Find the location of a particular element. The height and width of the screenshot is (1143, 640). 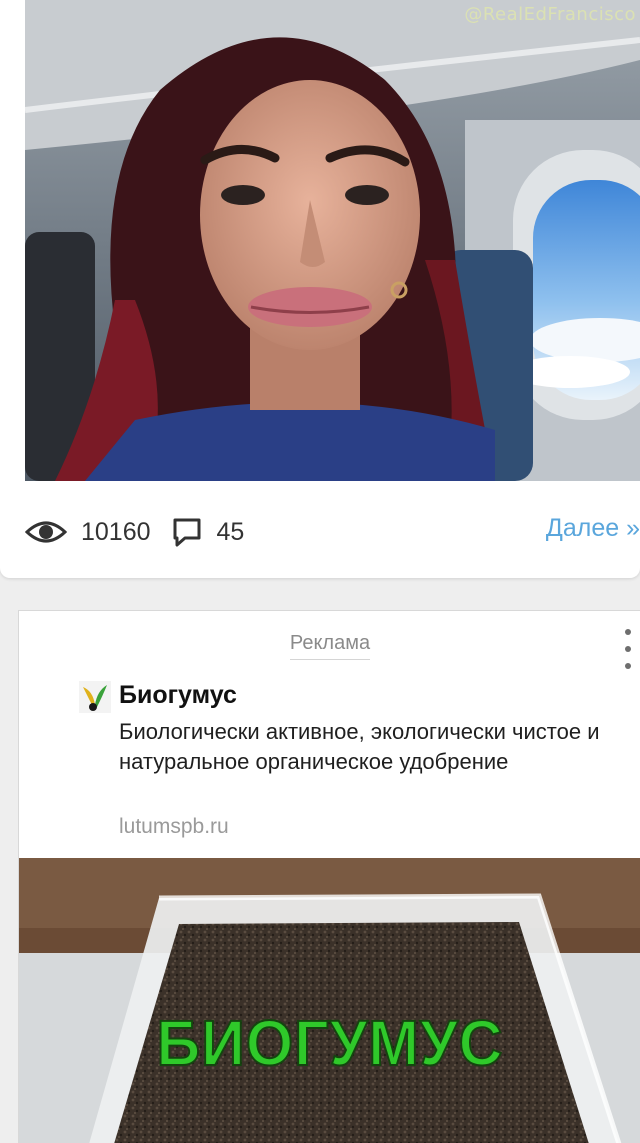

more-vertical-icon is located at coordinates (628, 649).